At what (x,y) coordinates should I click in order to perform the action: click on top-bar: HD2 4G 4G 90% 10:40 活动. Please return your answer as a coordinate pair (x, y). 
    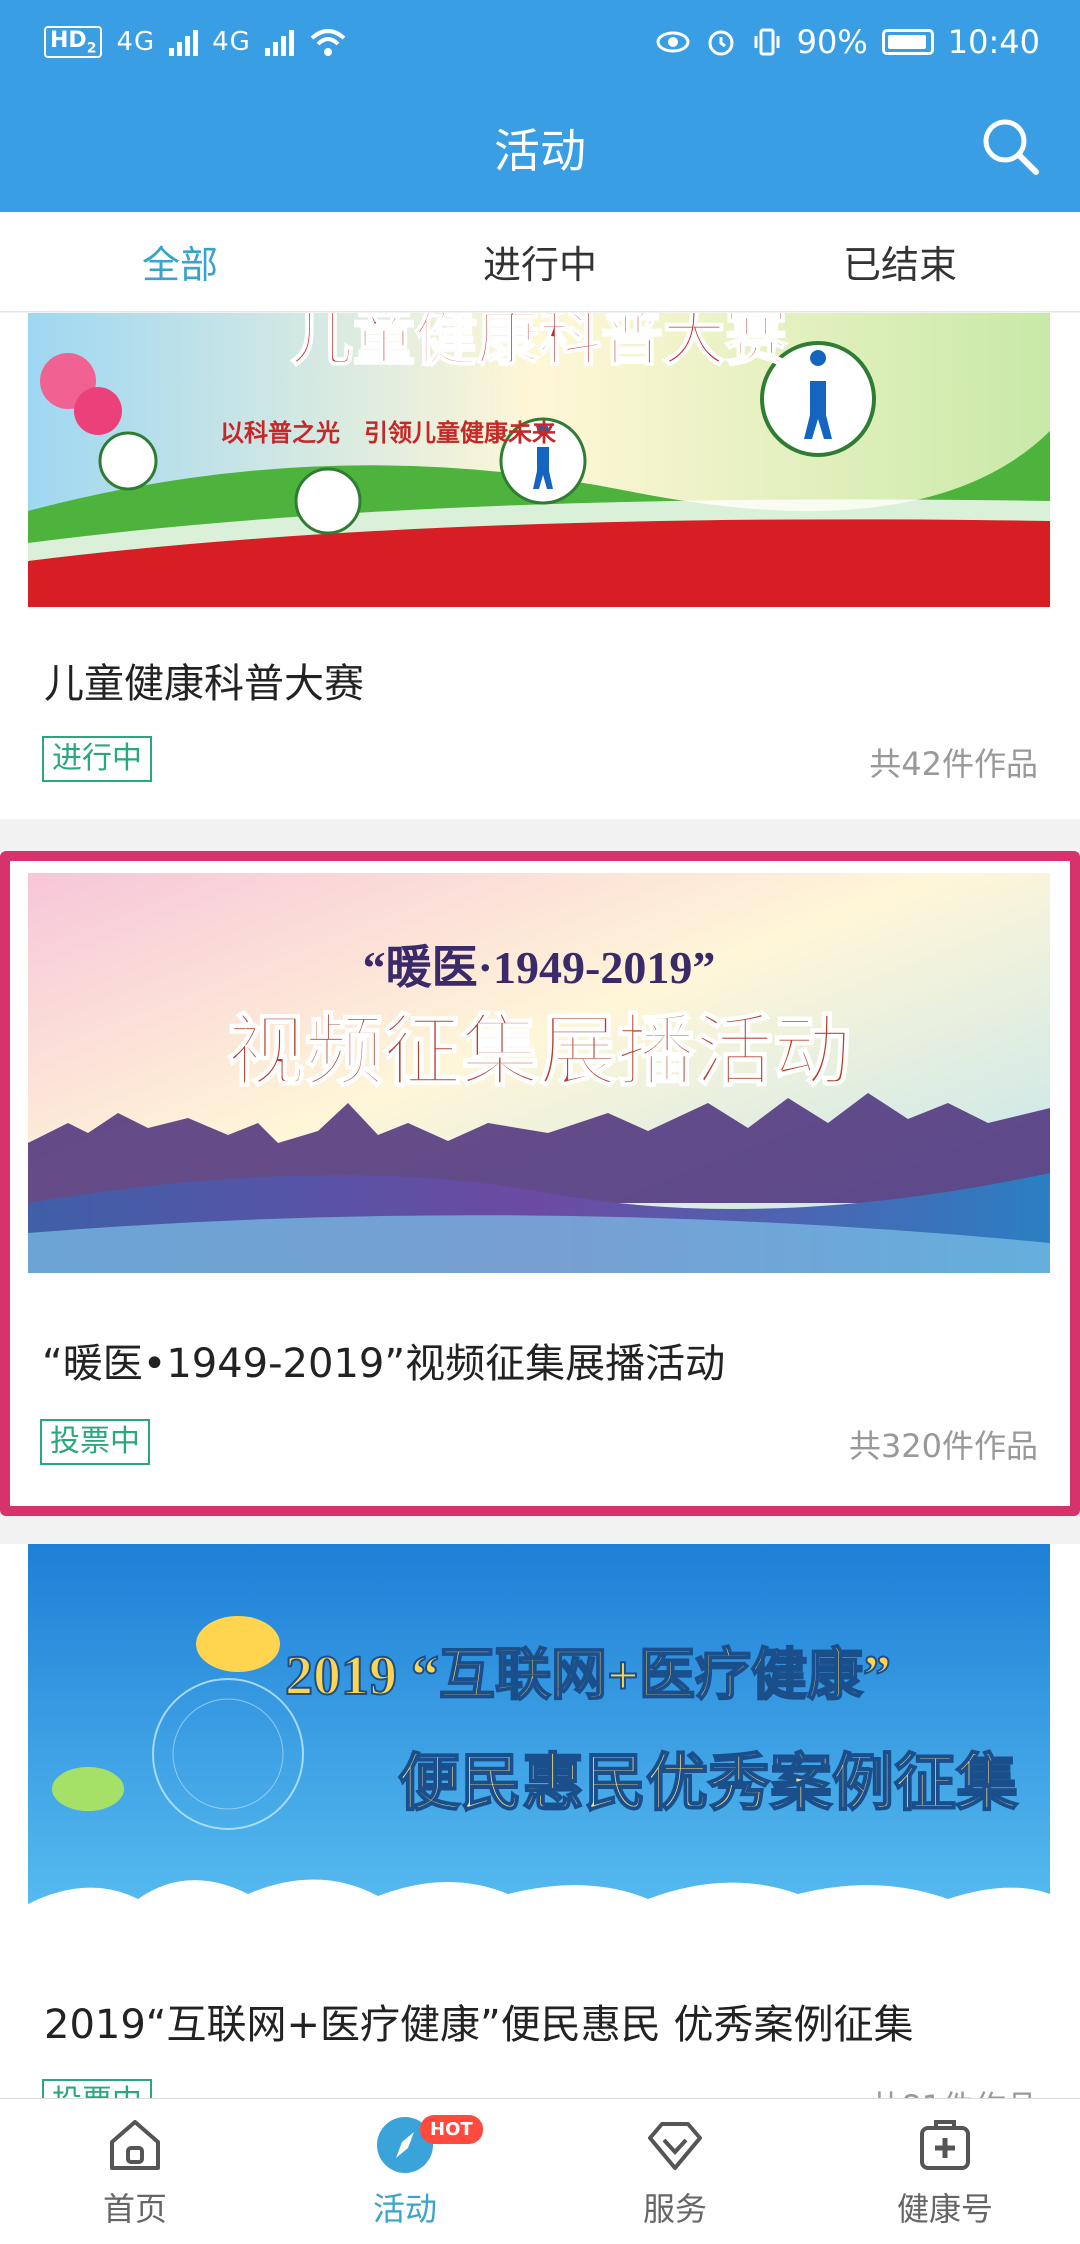
    Looking at the image, I should click on (540, 106).